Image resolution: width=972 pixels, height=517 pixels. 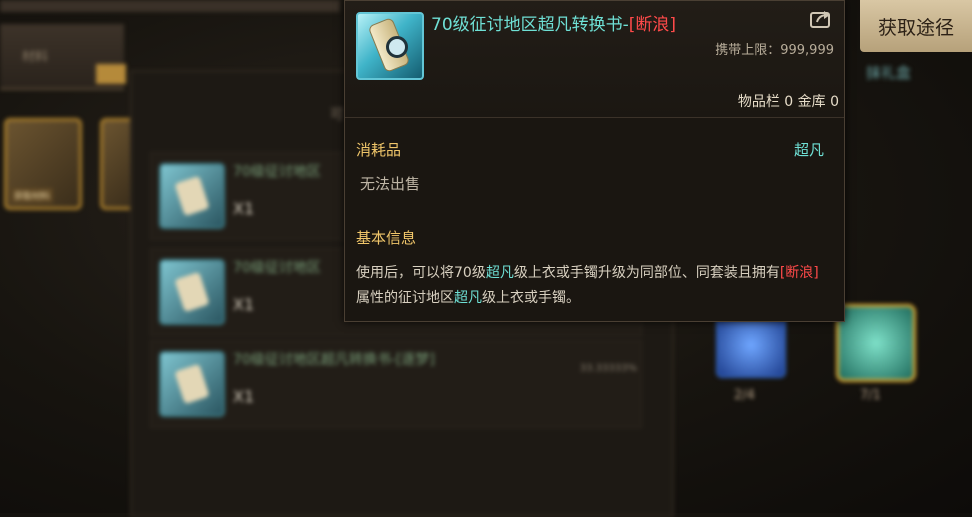 I want to click on list-item: 70级征讨地区超凡转换书-[逐梦] X1 33.33333%, so click(x=396, y=384).